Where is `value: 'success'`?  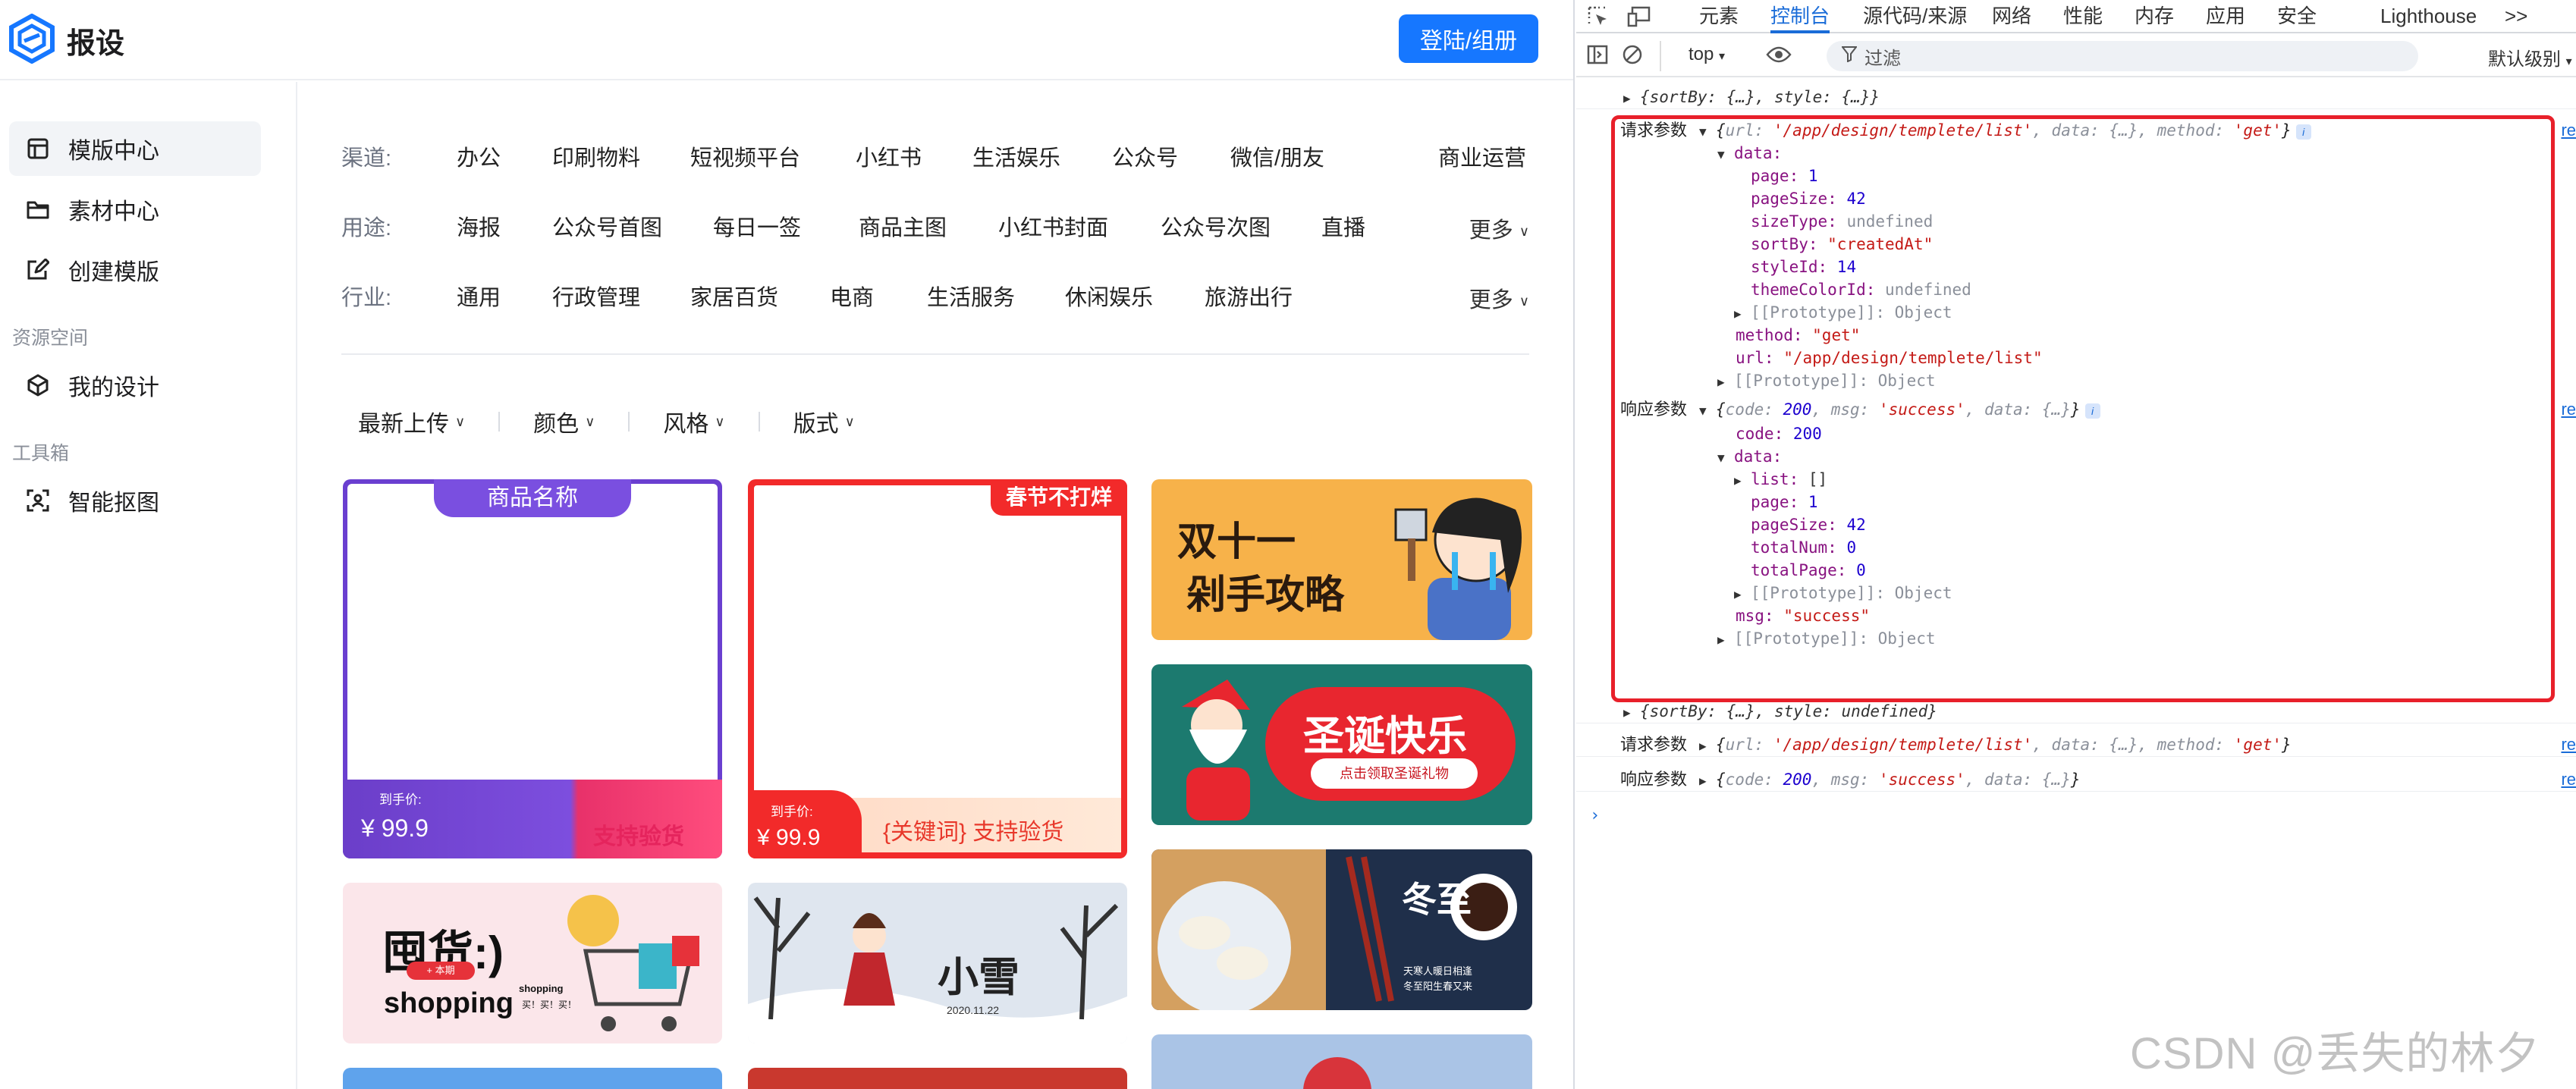
value: 'success' is located at coordinates (1921, 409).